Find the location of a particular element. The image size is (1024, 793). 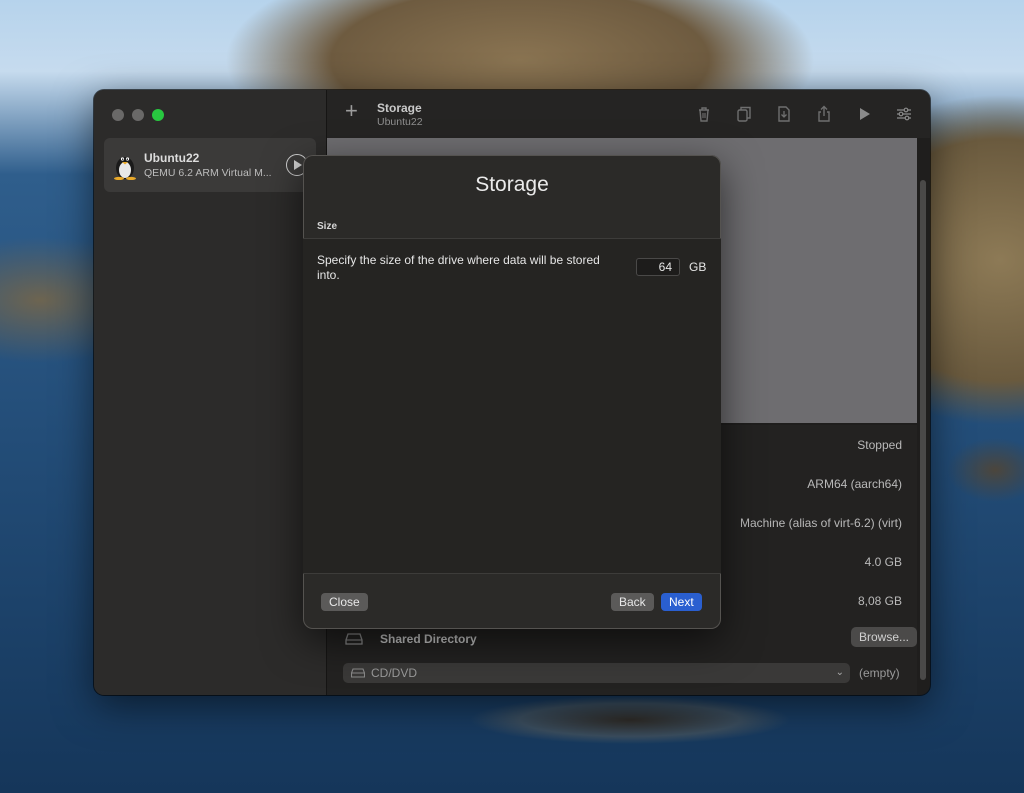

dialog-title: Storage is located at coordinates (512, 184).